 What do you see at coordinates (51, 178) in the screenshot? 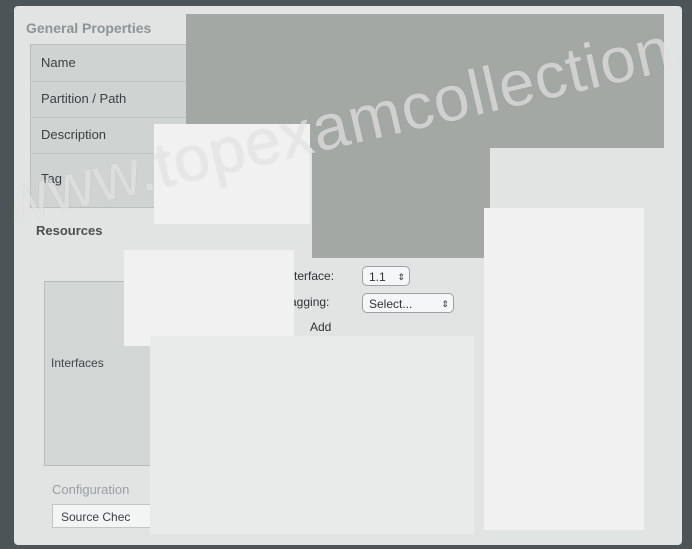
I see `property-label-tag: Tag` at bounding box center [51, 178].